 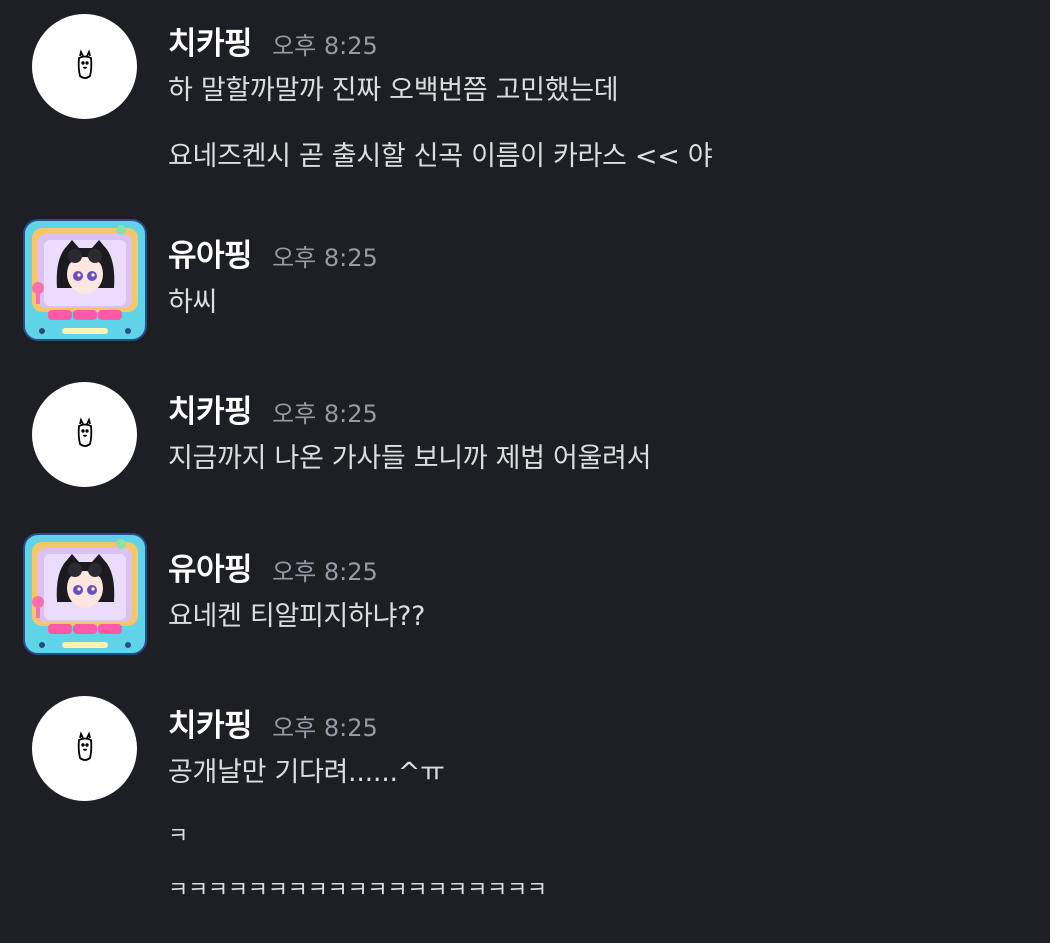 I want to click on message-text: ㅋㅋㅋㅋㅋㅋㅋㅋㅋㅋㅋㅋㅋㅋㅋㅋㅋㅋㅋ, so click(x=357, y=890).